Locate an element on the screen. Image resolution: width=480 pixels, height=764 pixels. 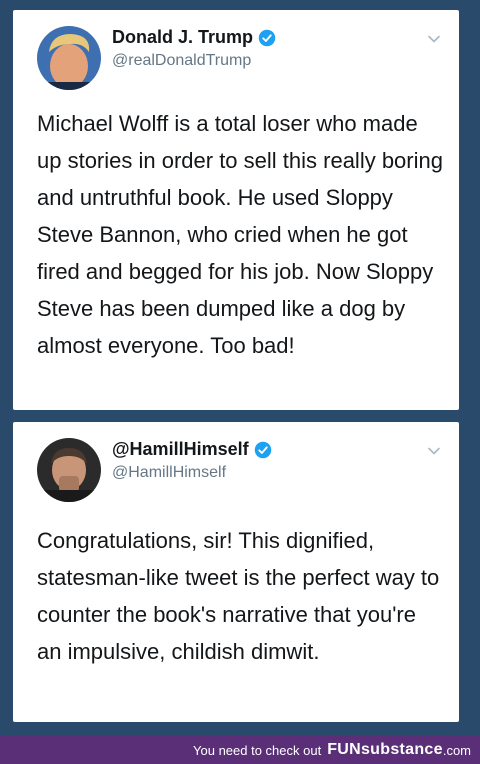
footer-text: You need to check out is located at coordinates (257, 750).